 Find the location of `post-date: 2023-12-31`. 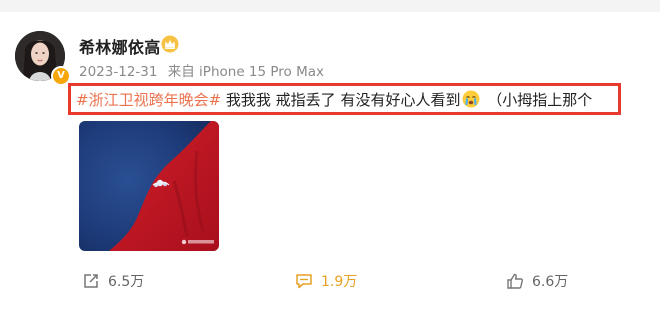

post-date: 2023-12-31 is located at coordinates (118, 72).